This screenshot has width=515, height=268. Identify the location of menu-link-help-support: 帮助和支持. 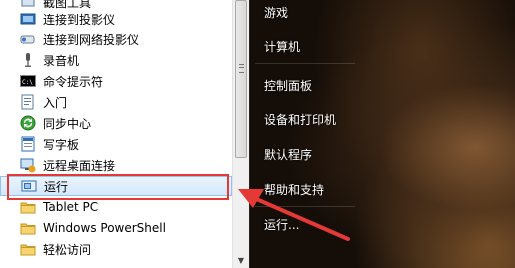
(294, 189).